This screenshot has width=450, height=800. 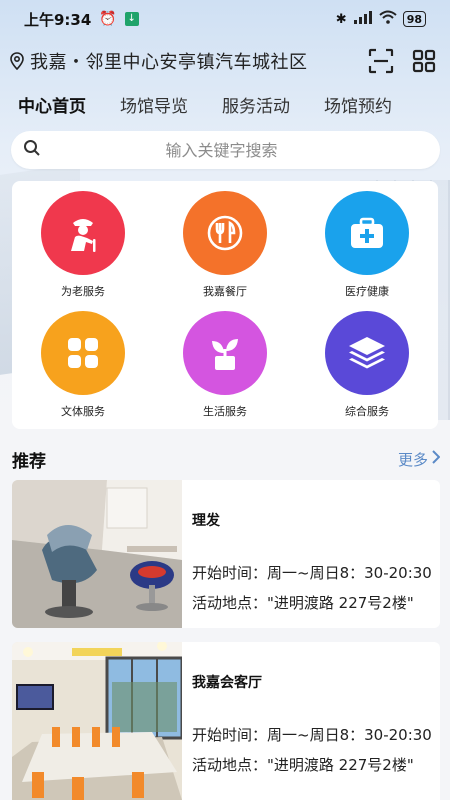 What do you see at coordinates (367, 291) in the screenshot?
I see `service-label: 医疗健康` at bounding box center [367, 291].